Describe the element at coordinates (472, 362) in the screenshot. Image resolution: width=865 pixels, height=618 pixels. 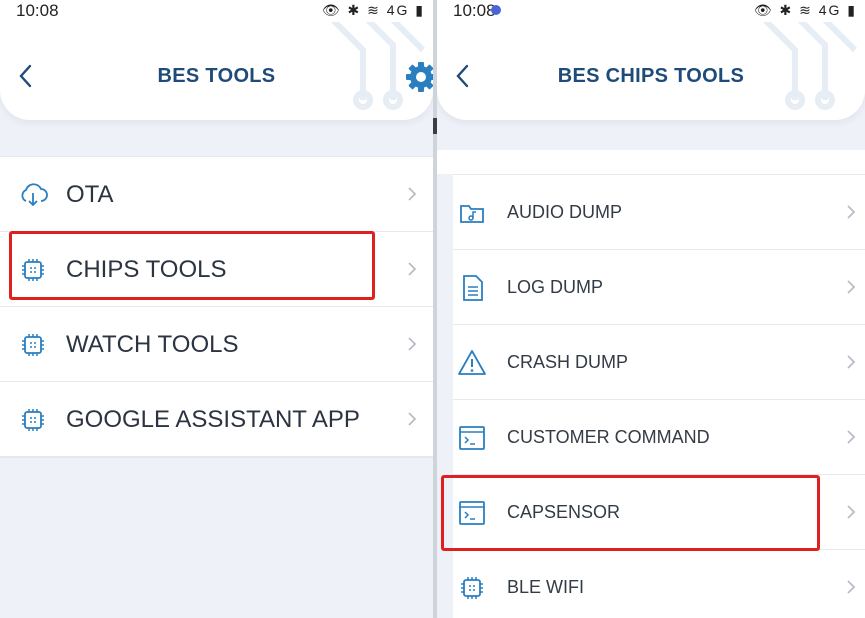
I see `warning-icon` at that location.